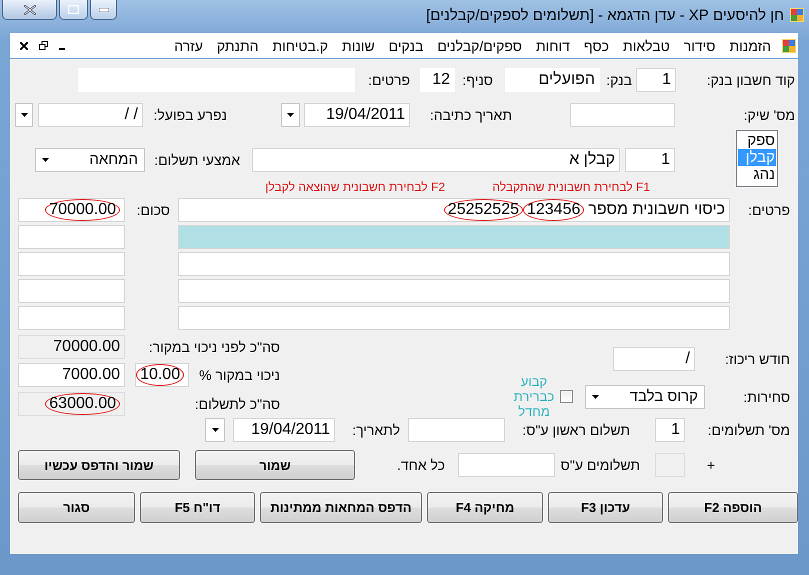  Describe the element at coordinates (358, 46) in the screenshot. I see `menu-item: שונות` at that location.